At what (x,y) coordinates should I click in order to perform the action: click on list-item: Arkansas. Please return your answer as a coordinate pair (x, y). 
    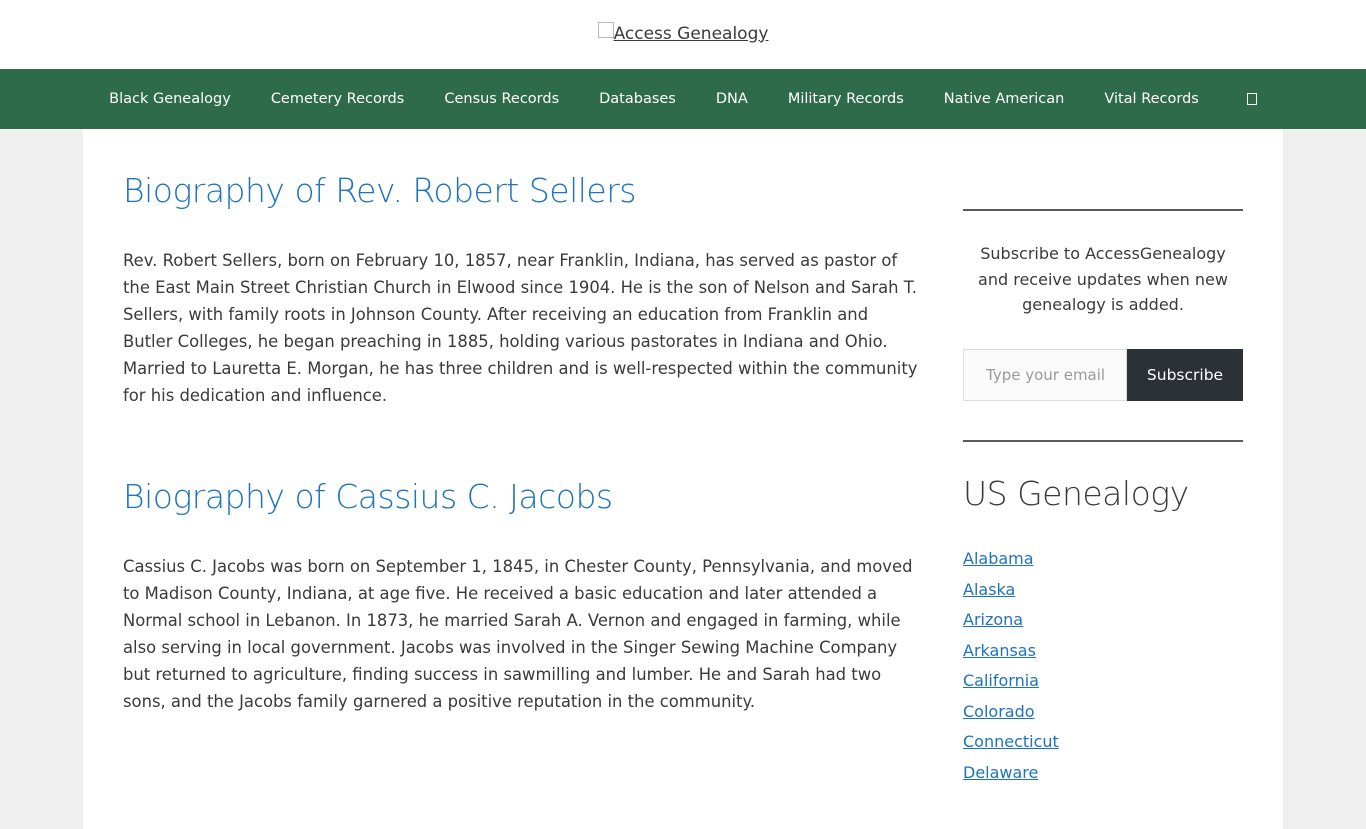
    Looking at the image, I should click on (1011, 651).